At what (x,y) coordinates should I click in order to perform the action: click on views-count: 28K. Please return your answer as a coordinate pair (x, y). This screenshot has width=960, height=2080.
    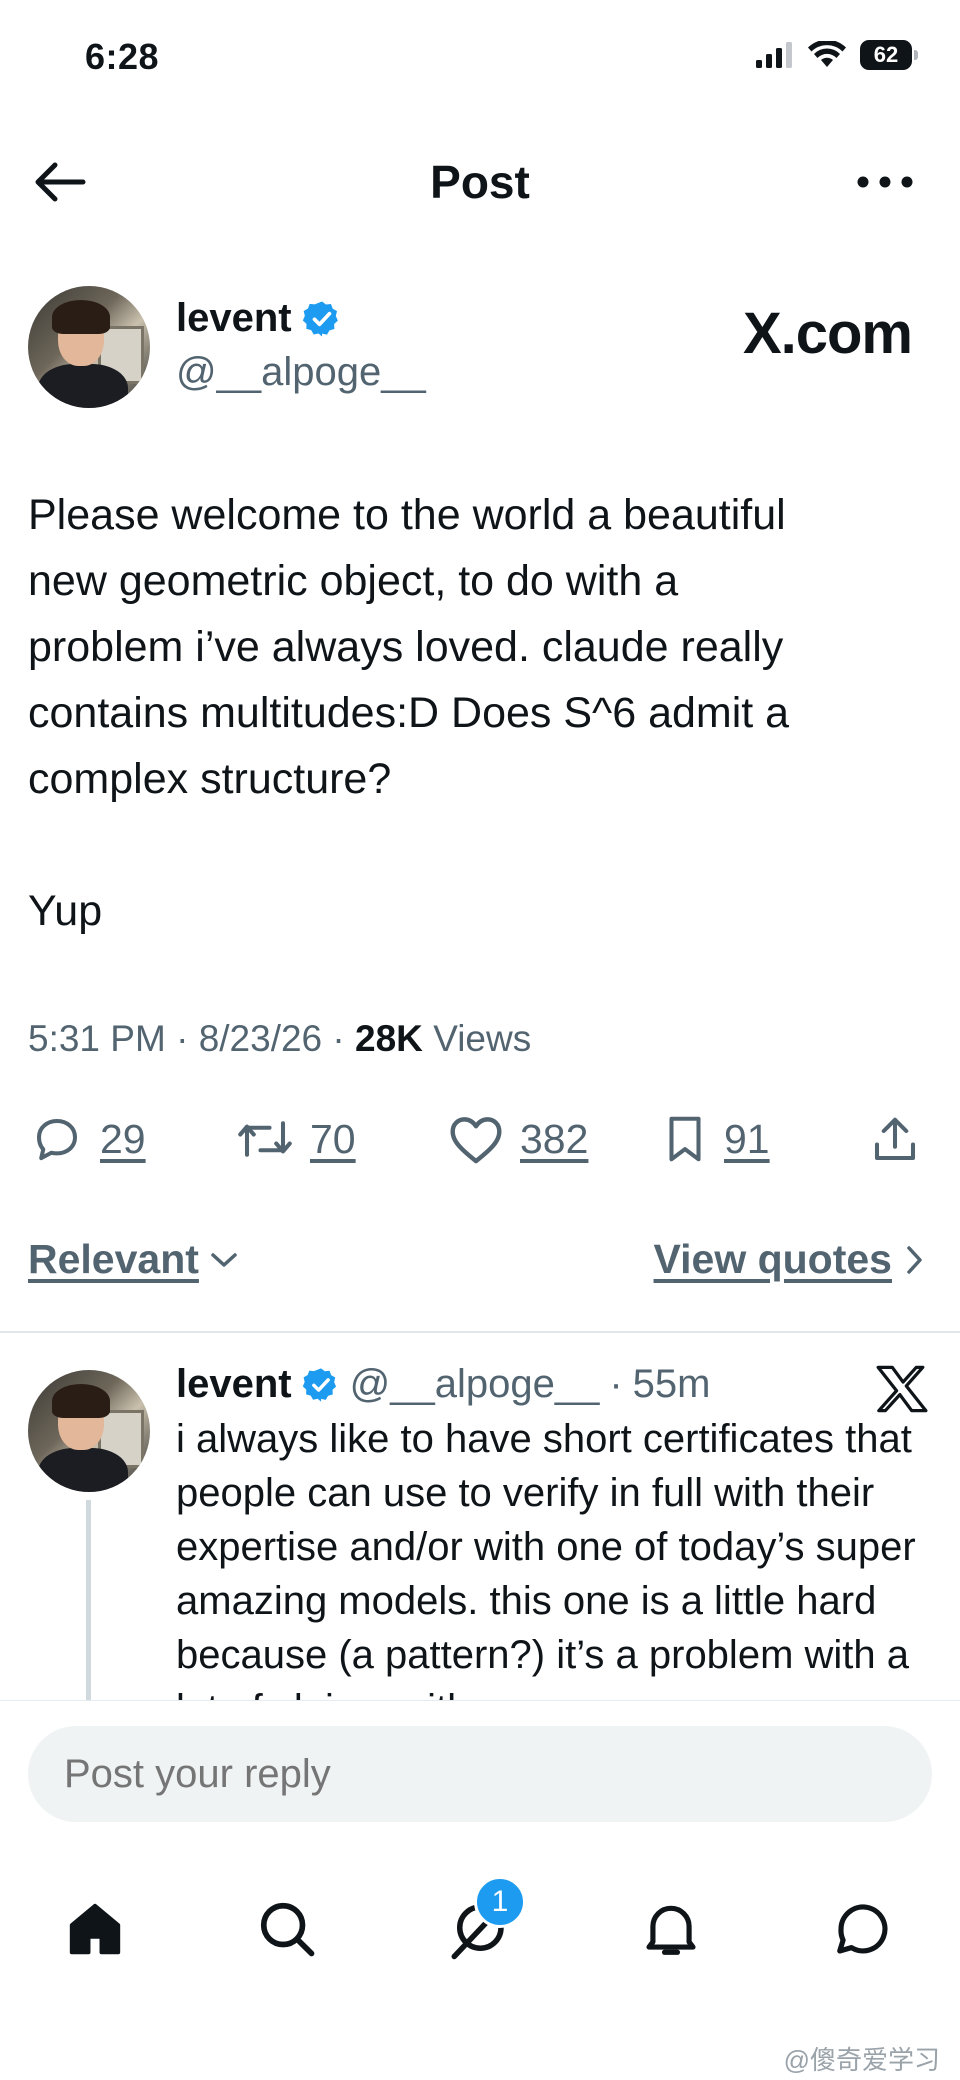
    Looking at the image, I should click on (389, 1038).